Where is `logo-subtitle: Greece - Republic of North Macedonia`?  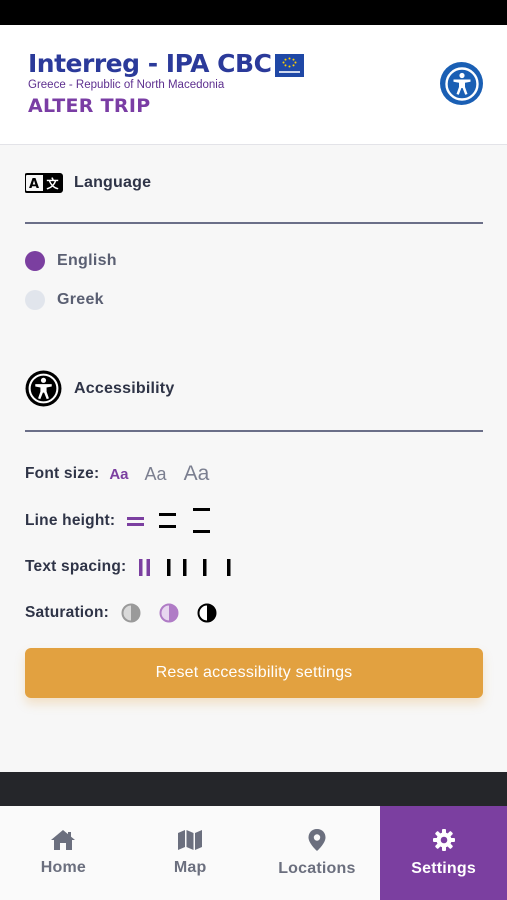
logo-subtitle: Greece - Republic of North Macedonia is located at coordinates (126, 85).